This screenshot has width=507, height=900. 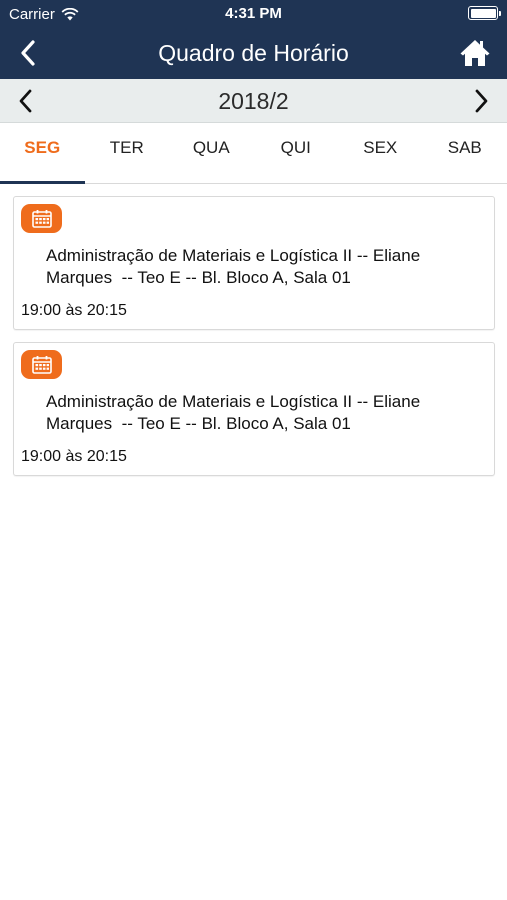 I want to click on home-icon, so click(x=475, y=53).